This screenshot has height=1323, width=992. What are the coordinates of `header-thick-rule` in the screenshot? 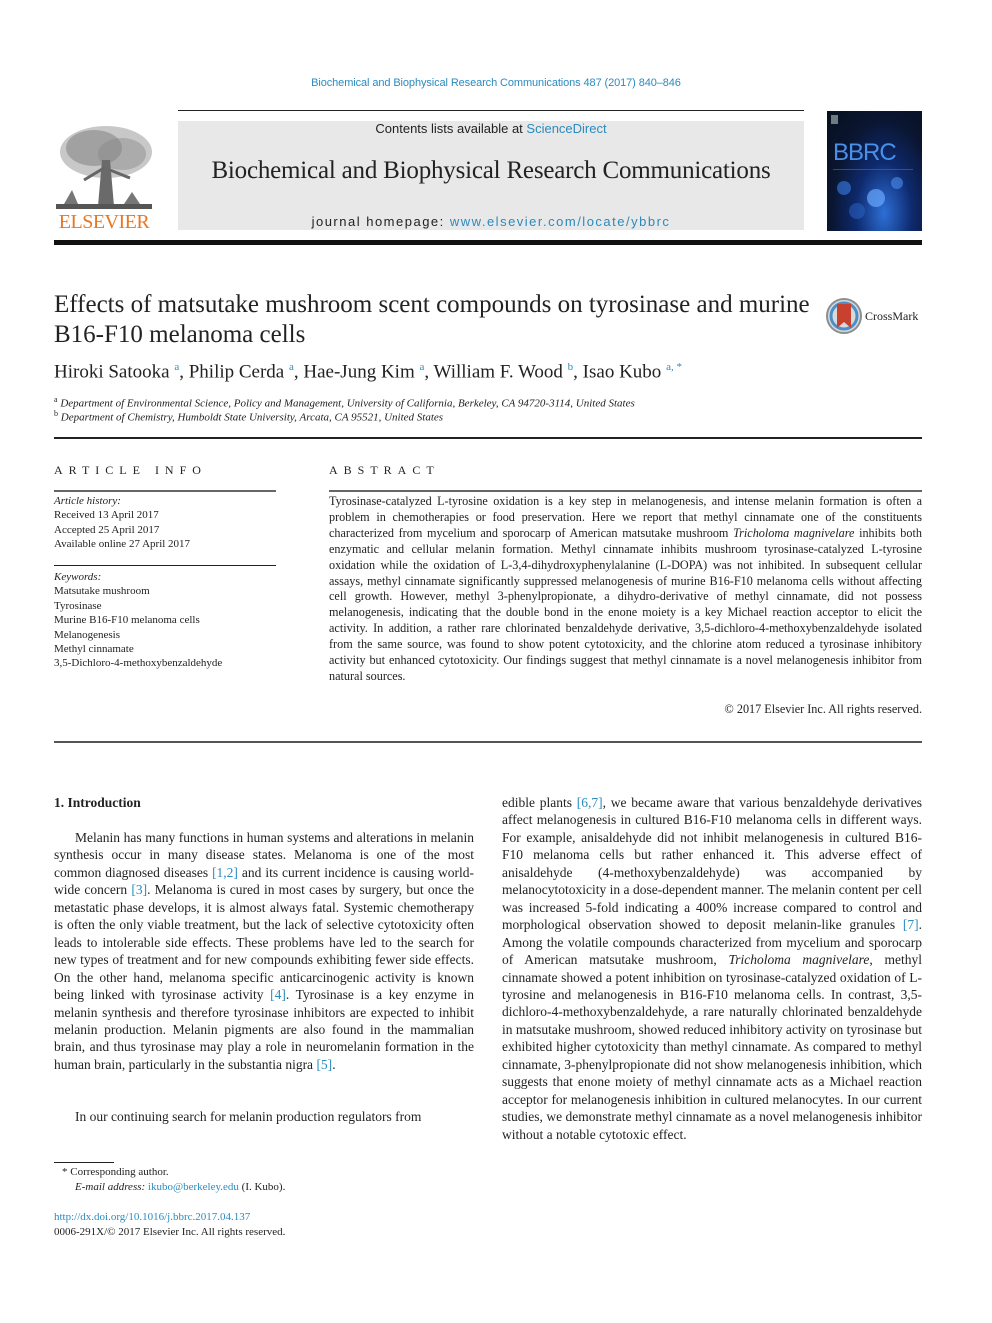 It's located at (488, 242).